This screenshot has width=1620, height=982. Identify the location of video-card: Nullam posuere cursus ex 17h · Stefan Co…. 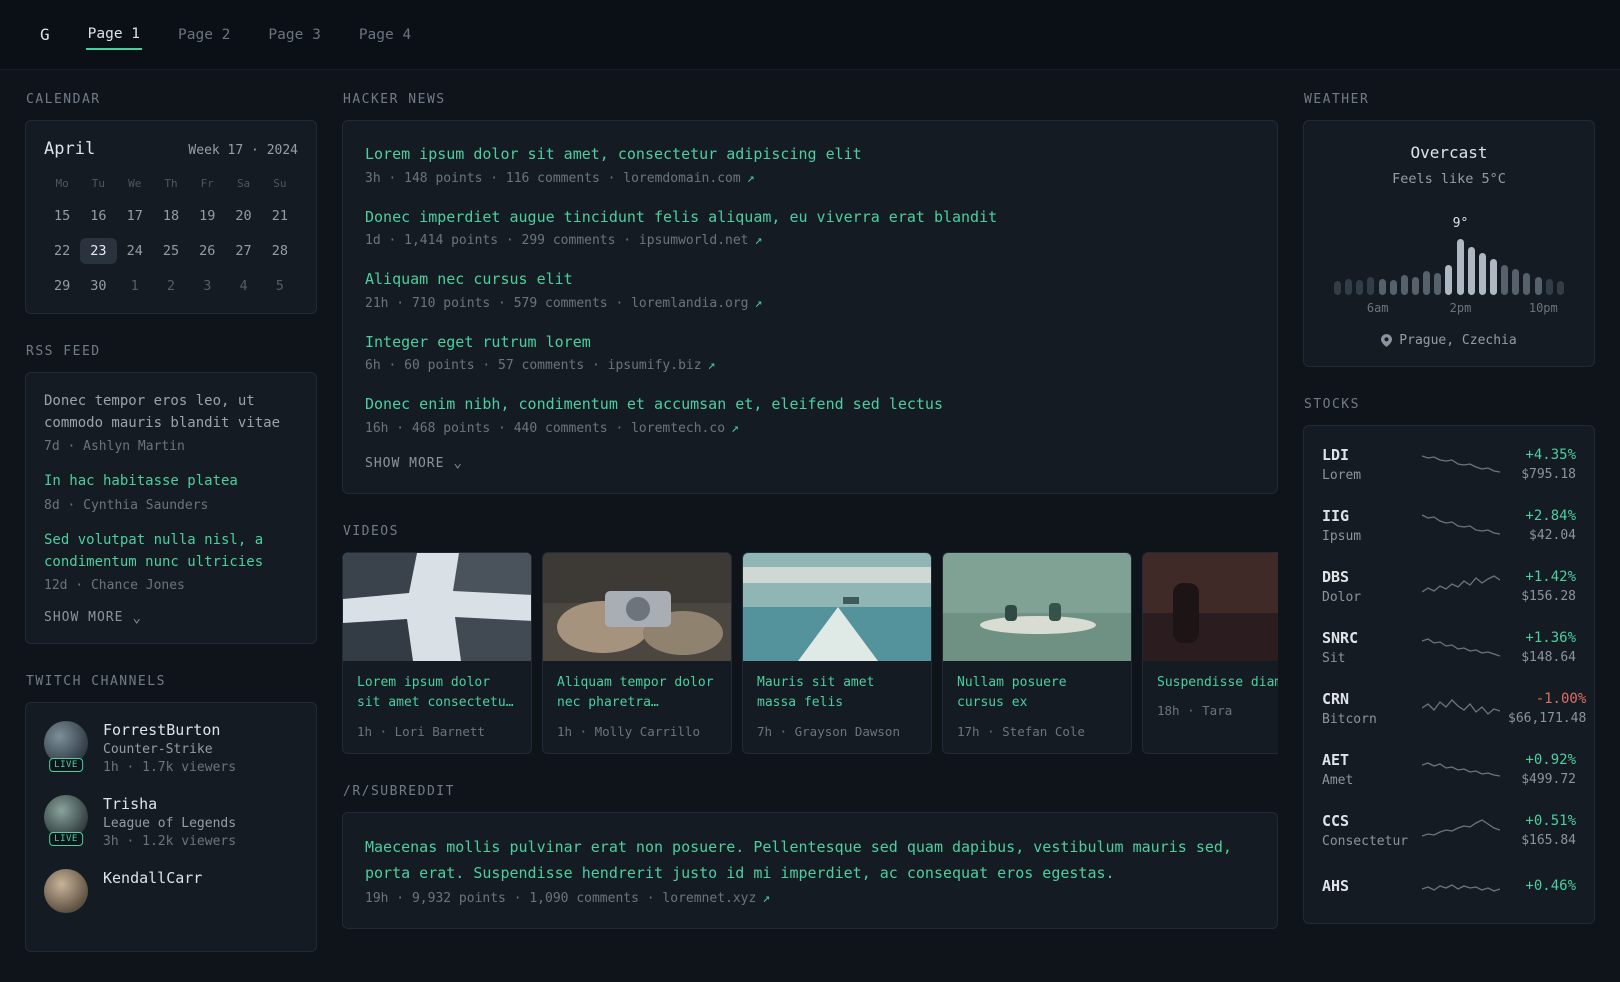
(1037, 653).